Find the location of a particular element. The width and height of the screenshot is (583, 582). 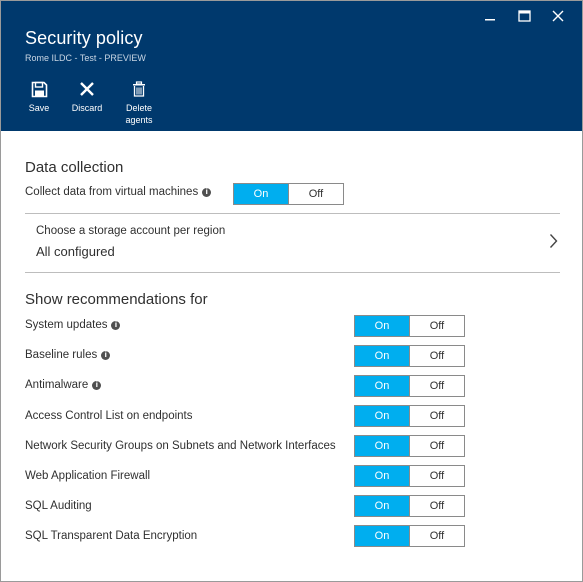

system-updates-toggle: On Off is located at coordinates (409, 326).